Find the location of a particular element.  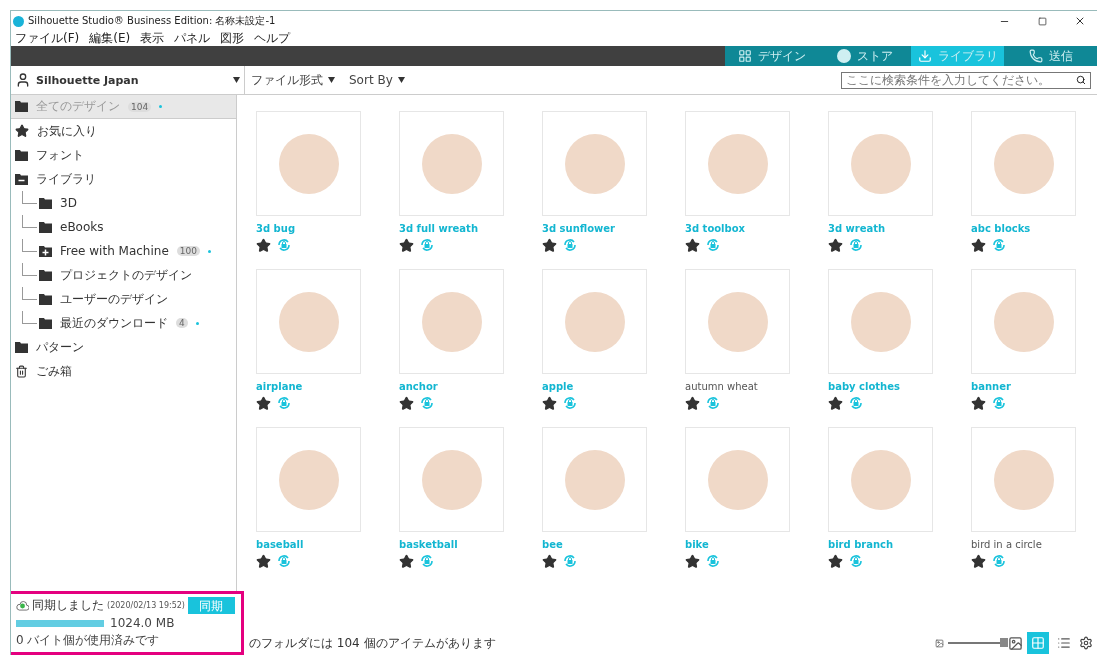

menu-item: 編集(E) is located at coordinates (110, 38).